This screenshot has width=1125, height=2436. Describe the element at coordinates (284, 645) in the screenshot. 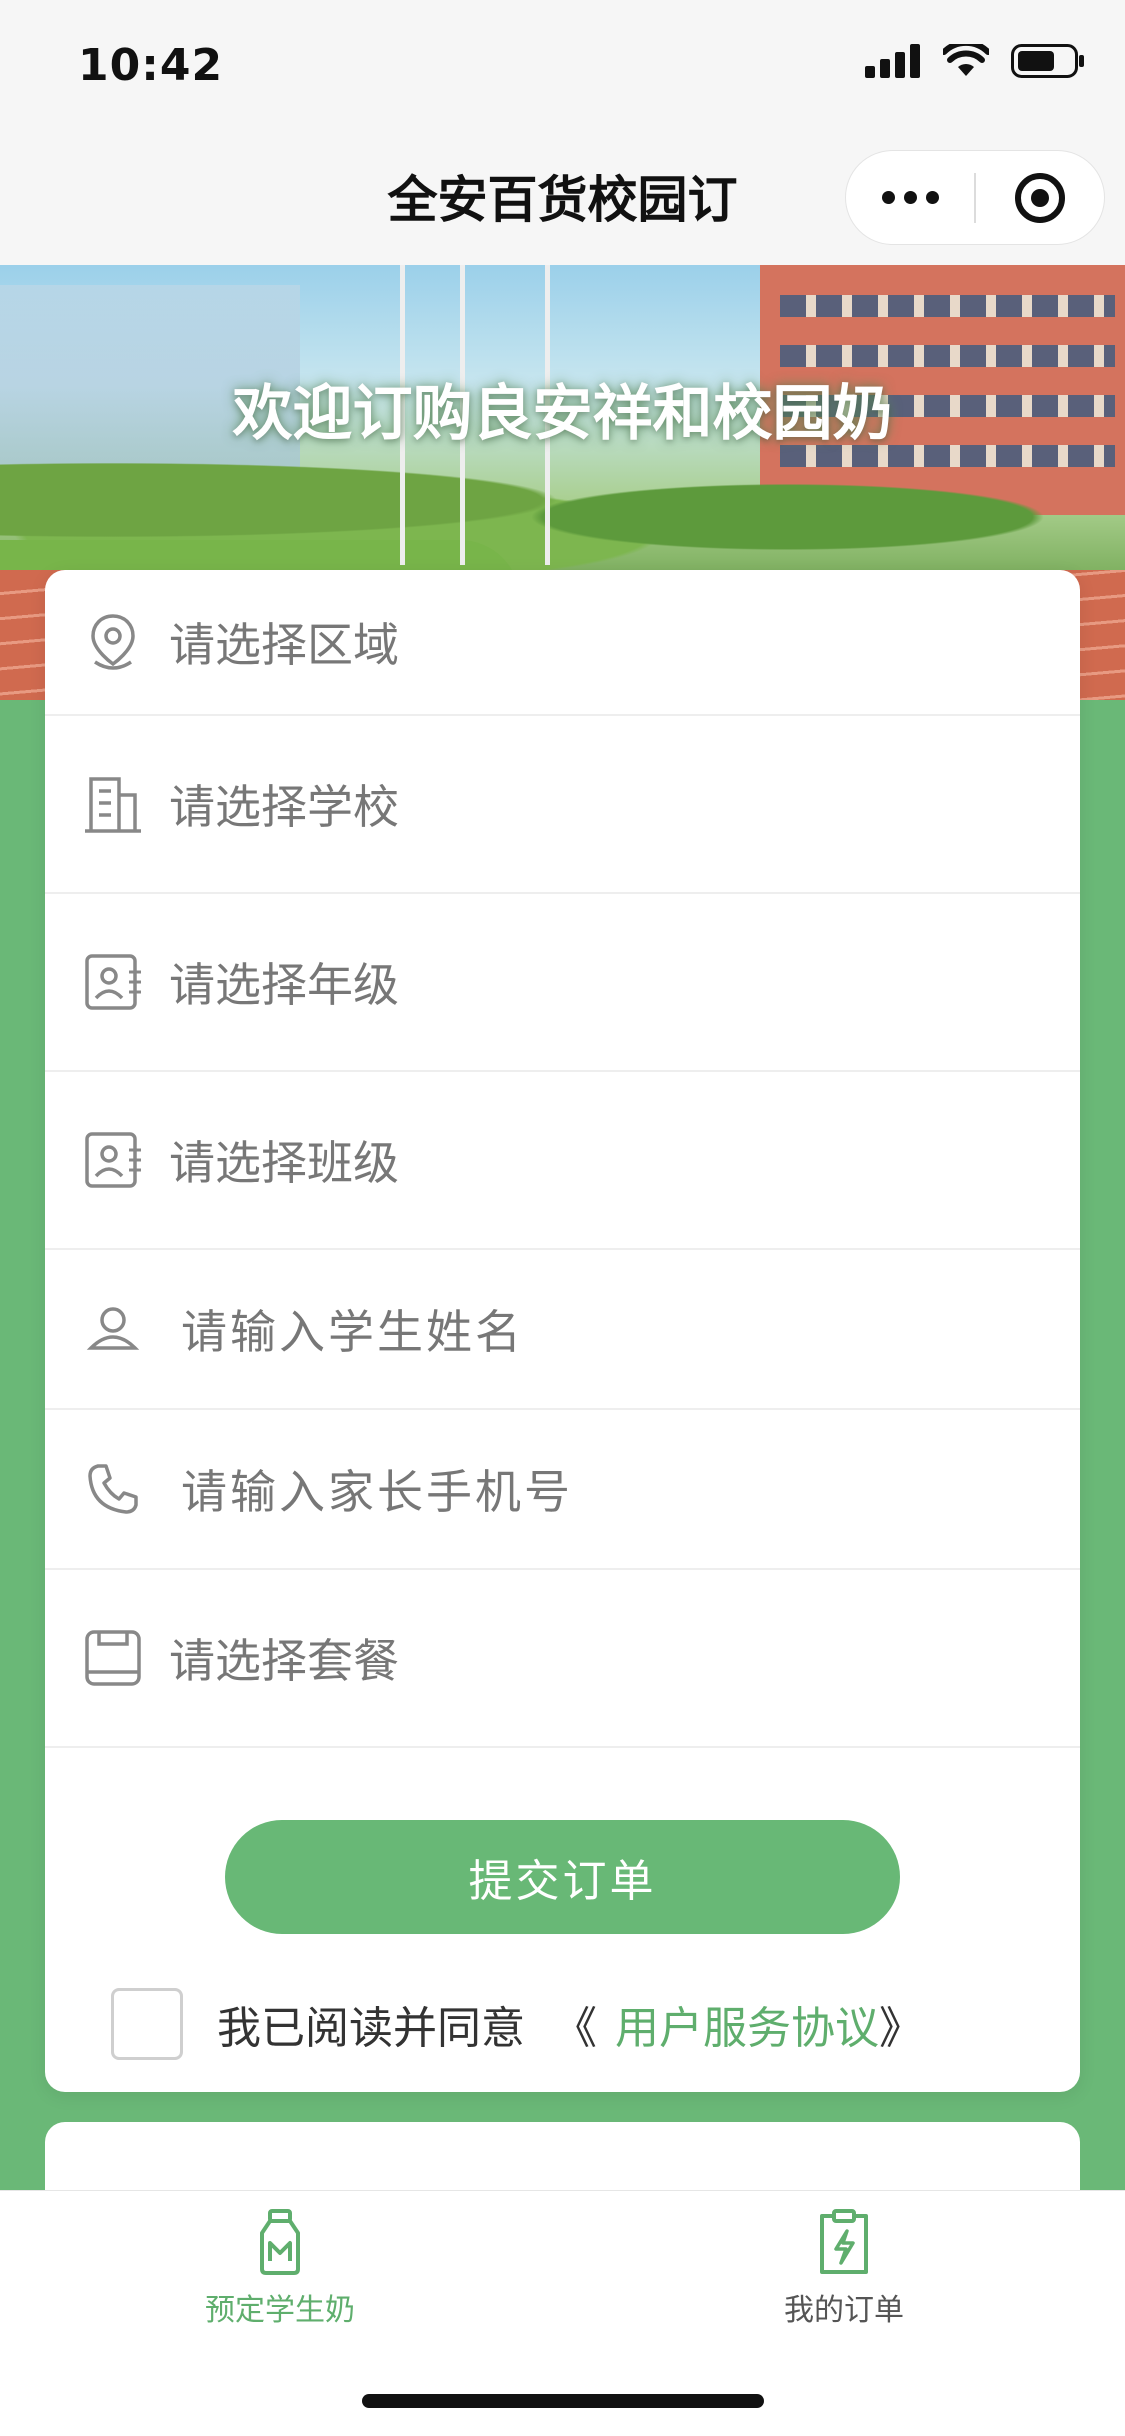

I see `region-placeholder: 请选择区域` at that location.